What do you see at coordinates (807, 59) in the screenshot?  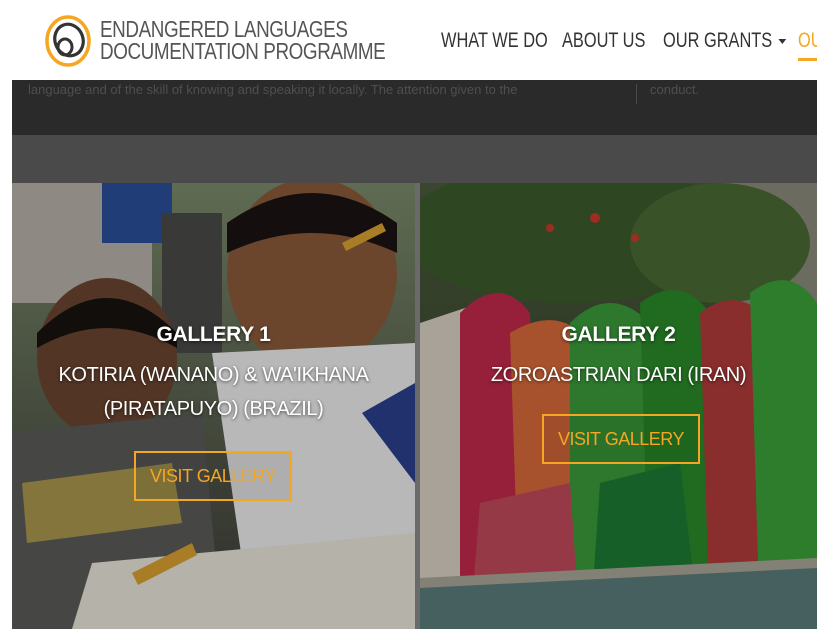 I see `active-nav-underline` at bounding box center [807, 59].